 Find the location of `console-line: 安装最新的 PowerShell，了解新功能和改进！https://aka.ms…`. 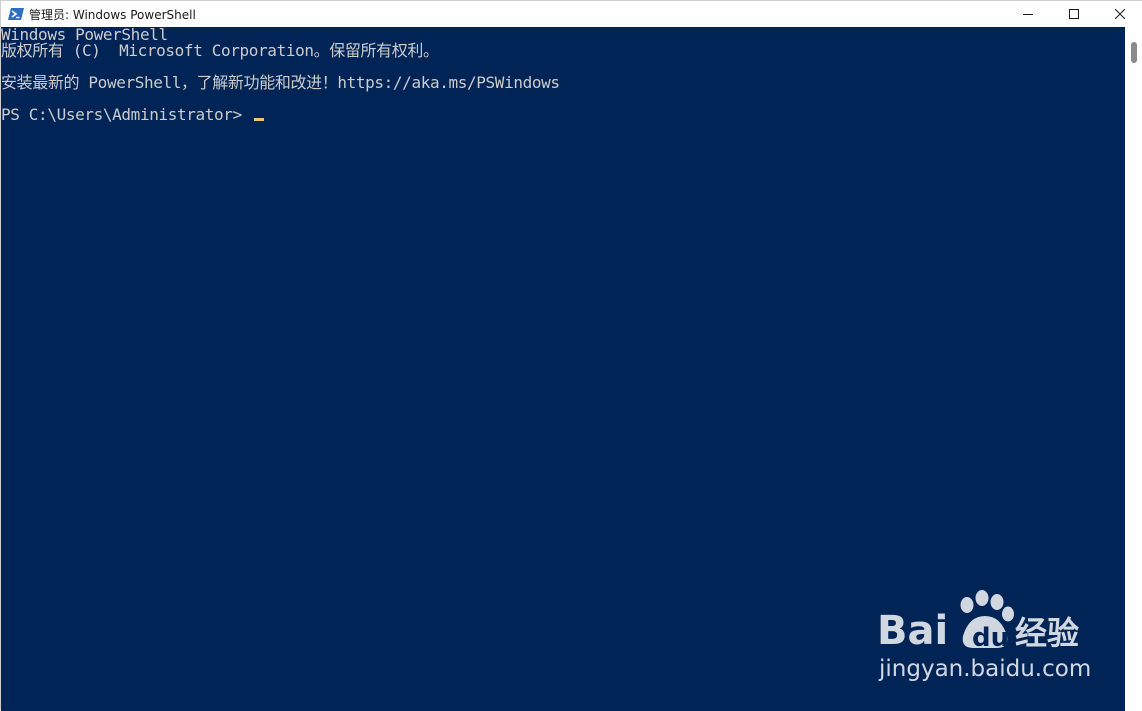

console-line: 安装最新的 PowerShell，了解新功能和改进！https://aka.ms… is located at coordinates (280, 82).